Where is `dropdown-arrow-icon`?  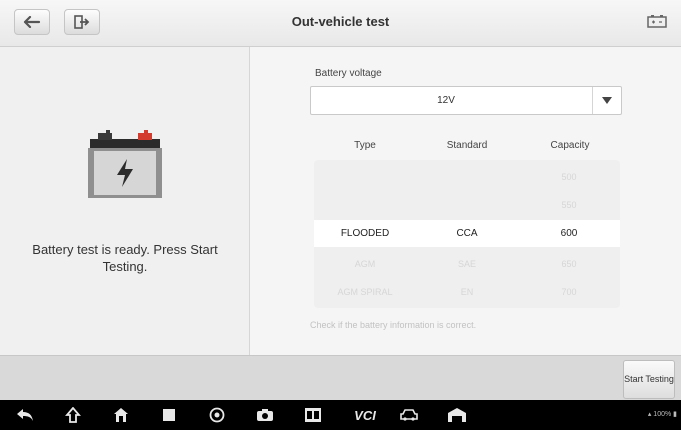 dropdown-arrow-icon is located at coordinates (606, 100).